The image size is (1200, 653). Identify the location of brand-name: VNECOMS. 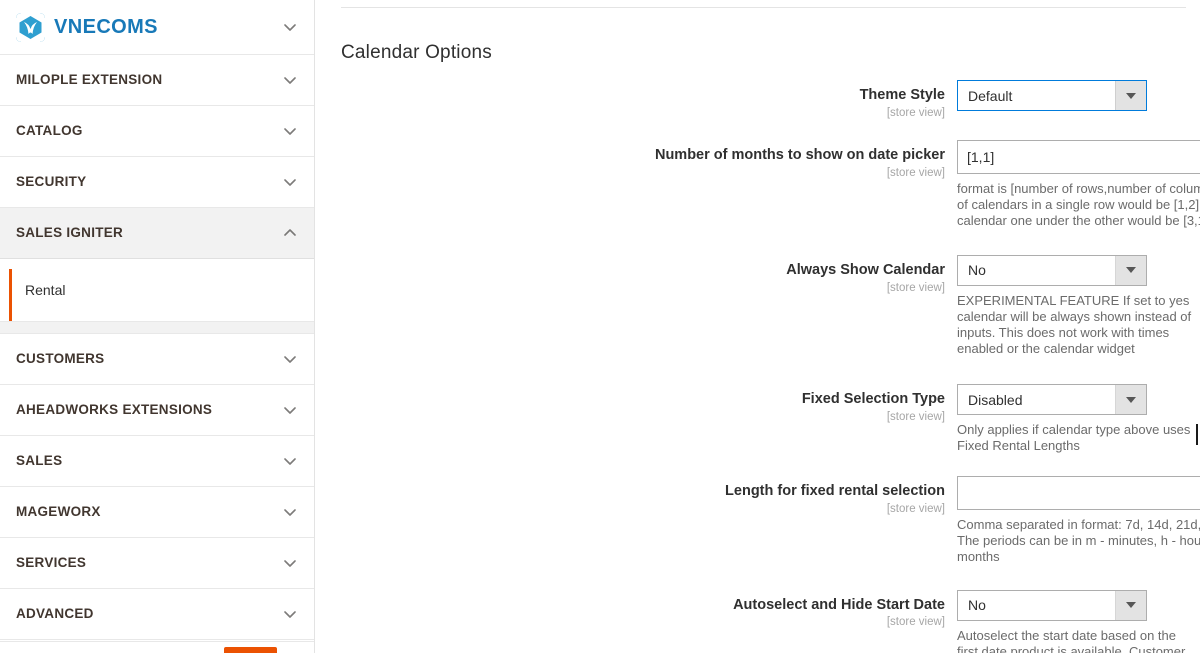
(106, 27).